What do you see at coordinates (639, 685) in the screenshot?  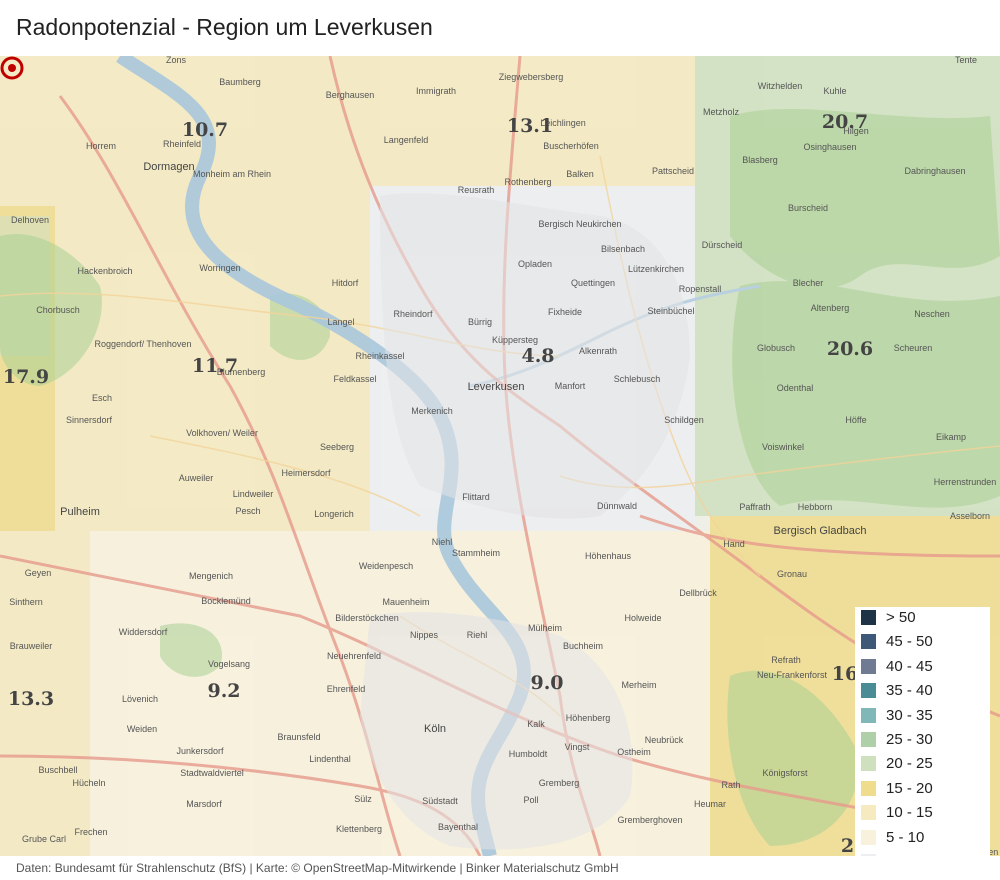 I see `place-name-label: Merheim` at bounding box center [639, 685].